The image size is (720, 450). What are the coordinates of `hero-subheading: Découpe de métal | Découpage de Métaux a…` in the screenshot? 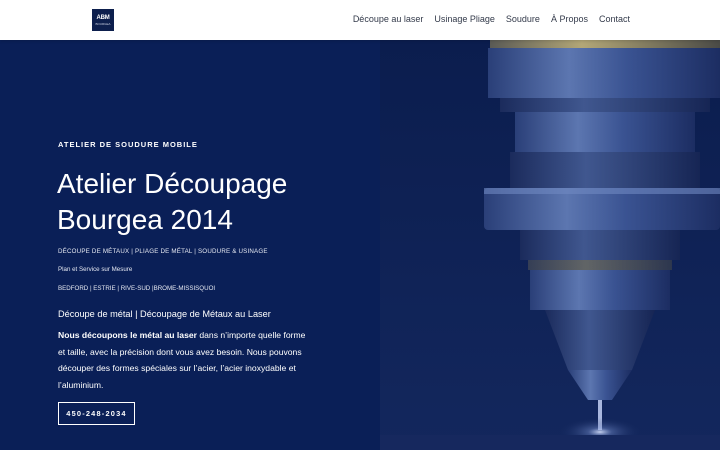 It's located at (164, 314).